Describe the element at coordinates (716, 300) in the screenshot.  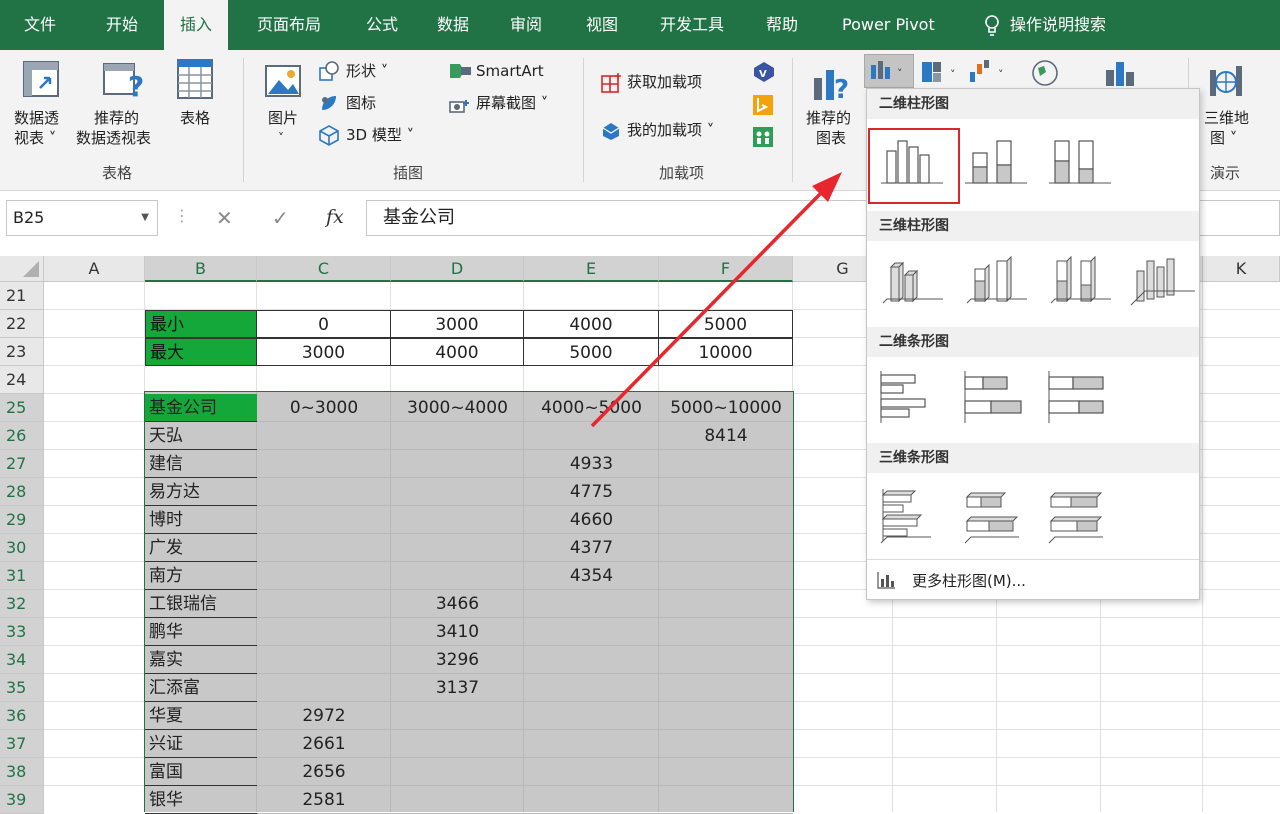
I see `red-arrow-annotation` at that location.